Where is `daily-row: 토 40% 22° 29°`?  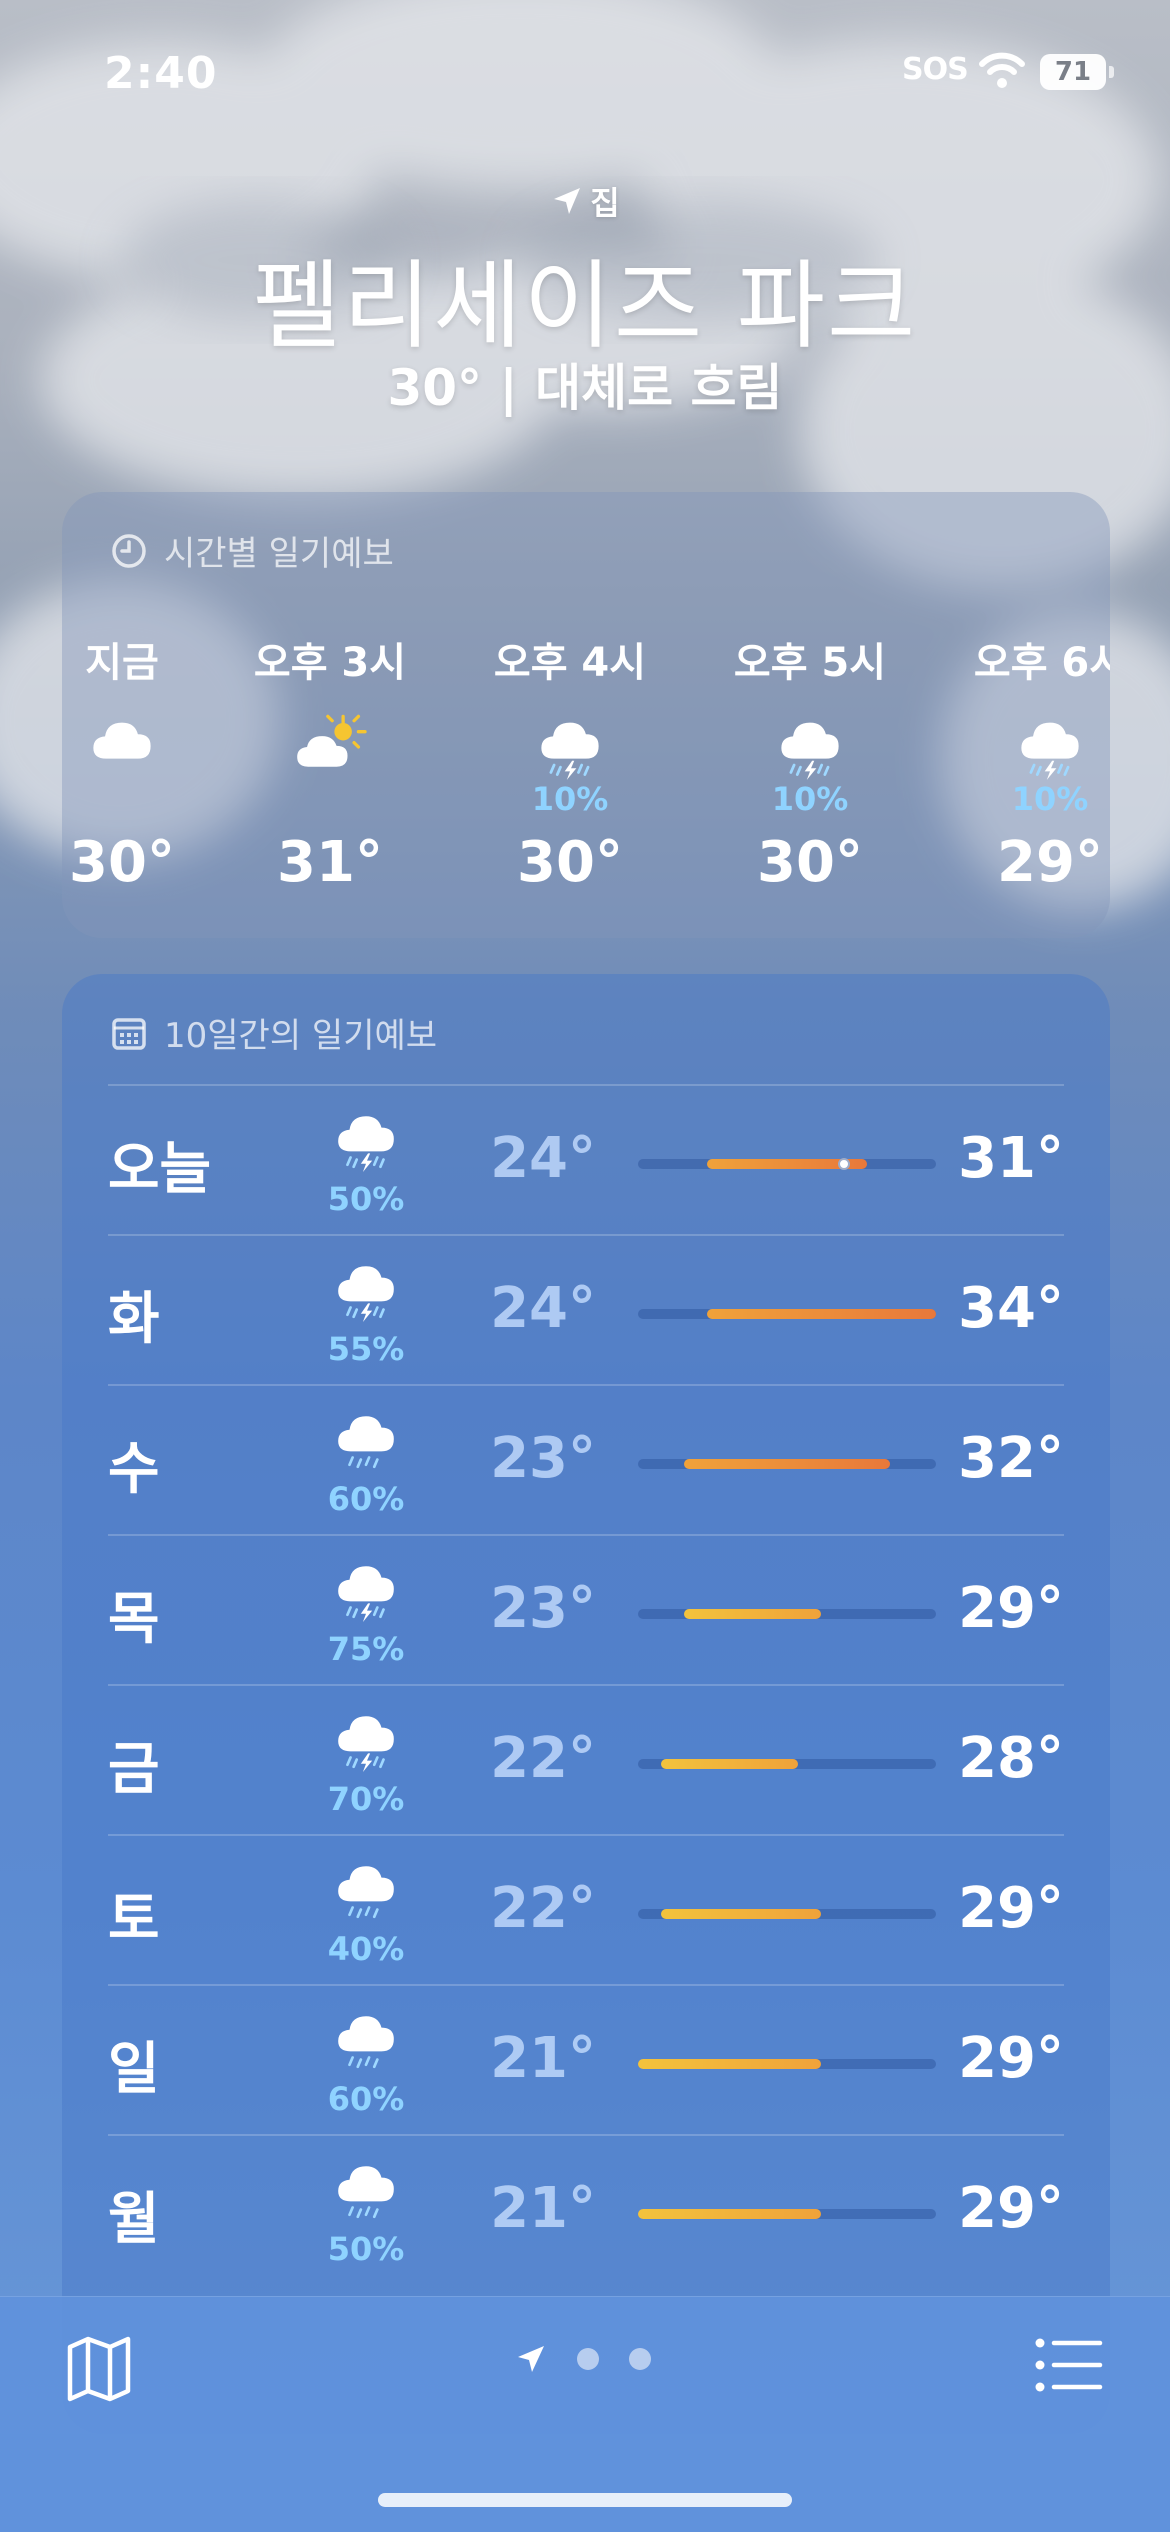 daily-row: 토 40% 22° 29° is located at coordinates (586, 1909).